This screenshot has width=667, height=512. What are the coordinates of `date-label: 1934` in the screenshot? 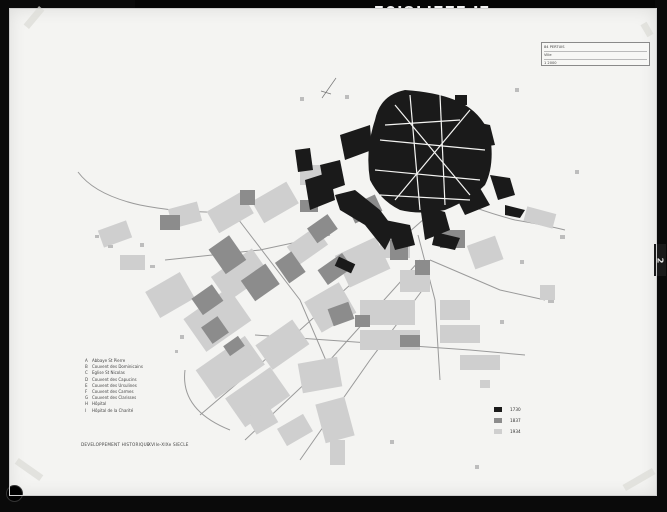 It's located at (515, 431).